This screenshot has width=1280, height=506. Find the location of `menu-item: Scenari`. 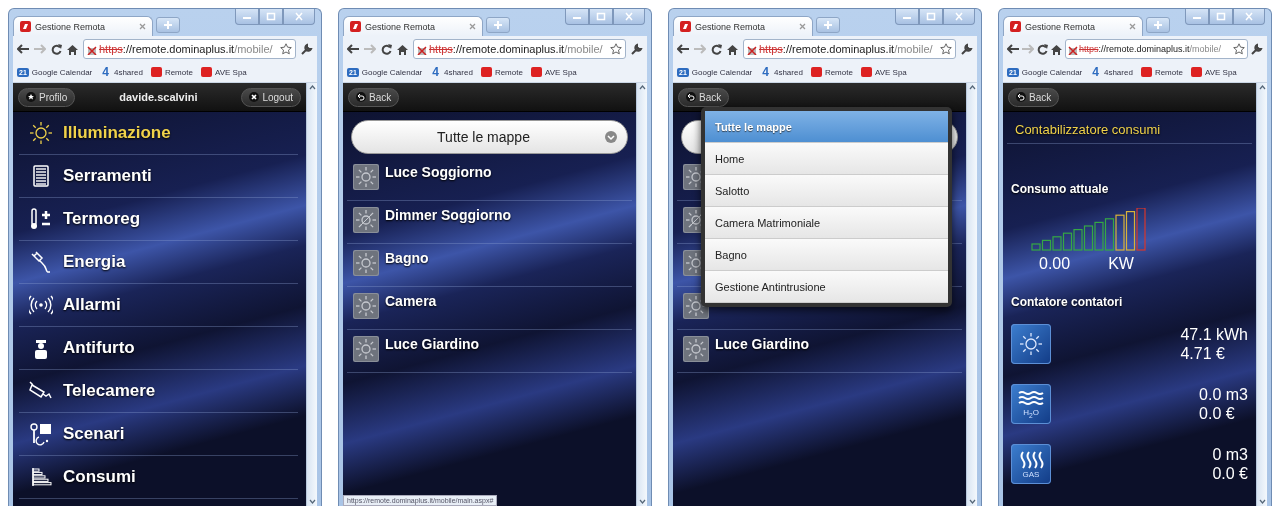

menu-item: Scenari is located at coordinates (158, 434).